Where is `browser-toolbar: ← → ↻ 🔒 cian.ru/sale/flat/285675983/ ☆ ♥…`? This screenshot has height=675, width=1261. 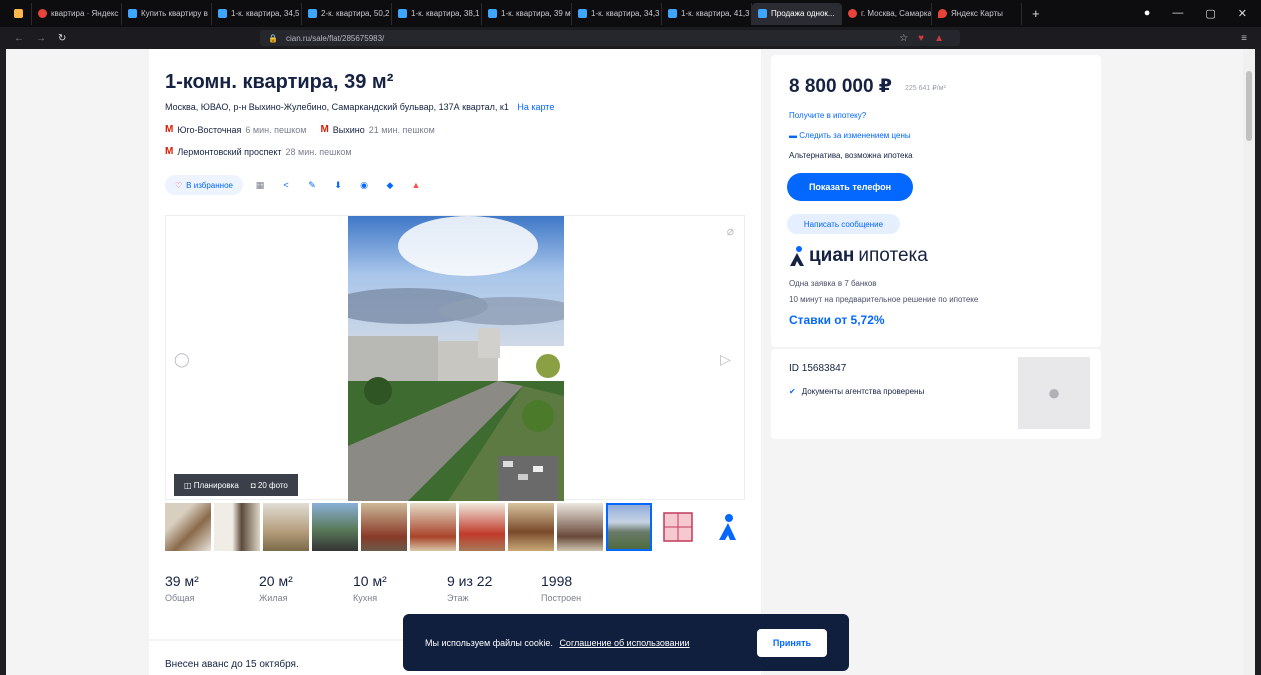 browser-toolbar: ← → ↻ 🔒 cian.ru/sale/flat/285675983/ ☆ ♥… is located at coordinates (630, 38).